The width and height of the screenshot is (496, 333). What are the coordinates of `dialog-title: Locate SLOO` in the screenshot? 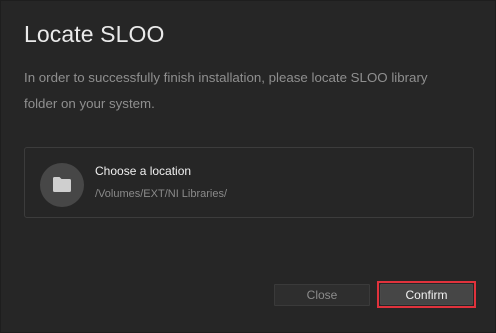 It's located at (94, 34).